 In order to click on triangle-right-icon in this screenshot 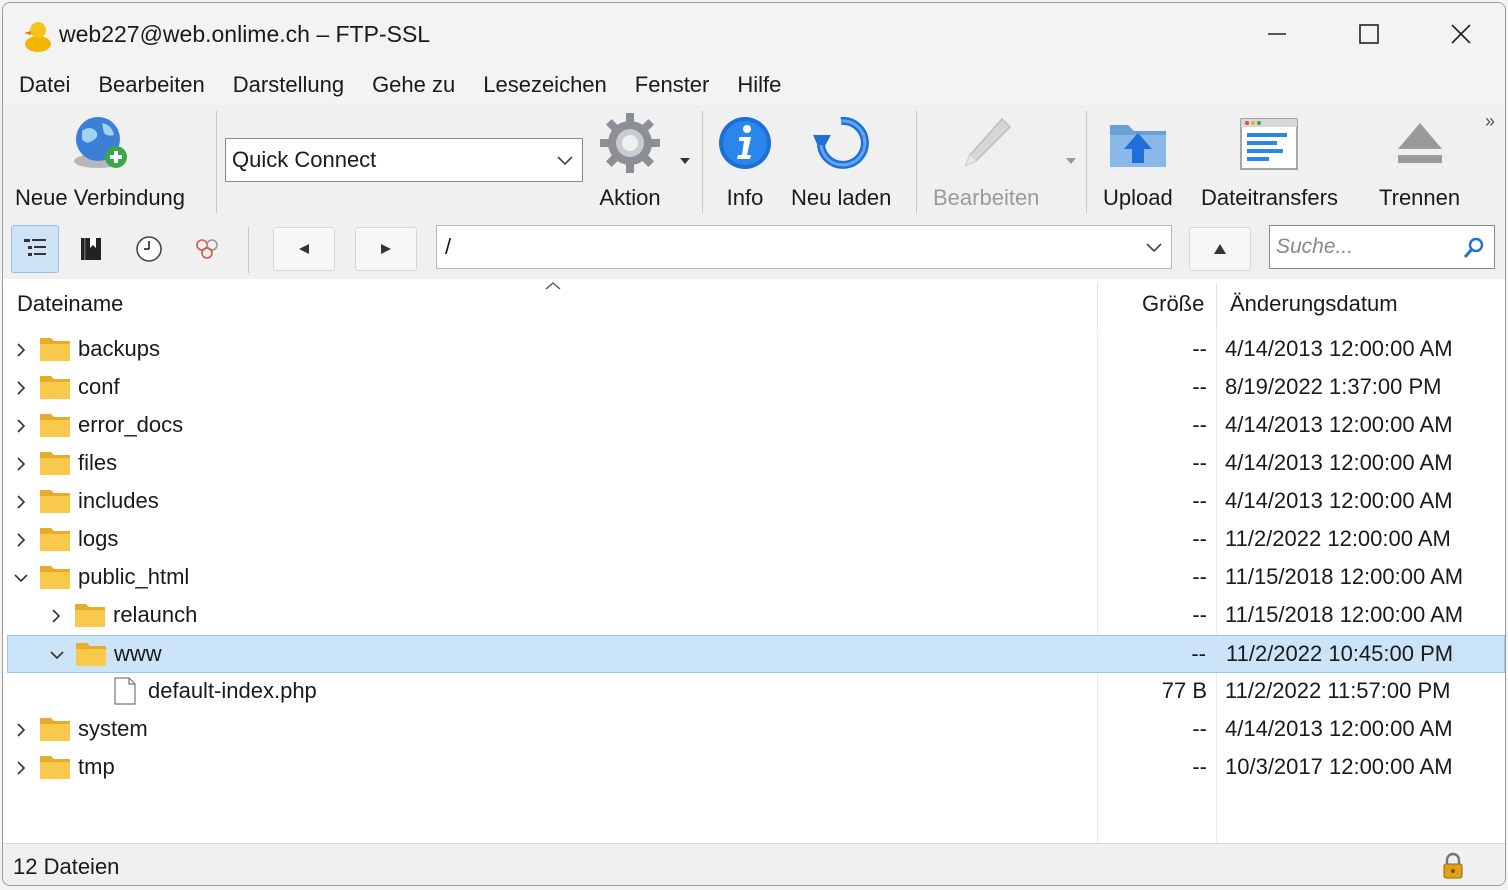, I will do `click(386, 249)`.